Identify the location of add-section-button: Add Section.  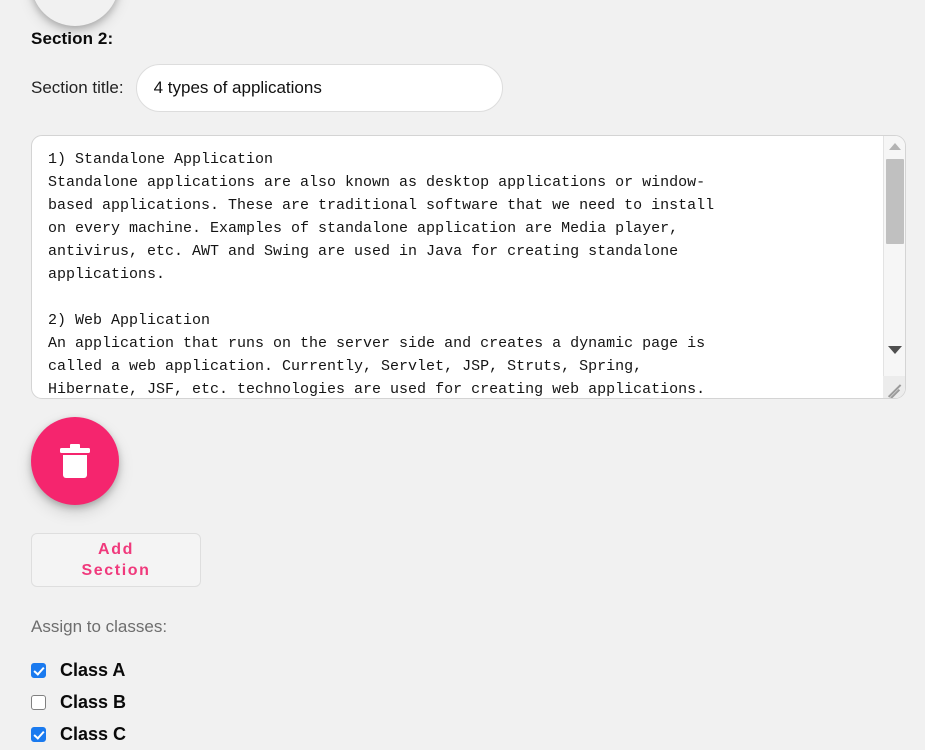
(116, 560).